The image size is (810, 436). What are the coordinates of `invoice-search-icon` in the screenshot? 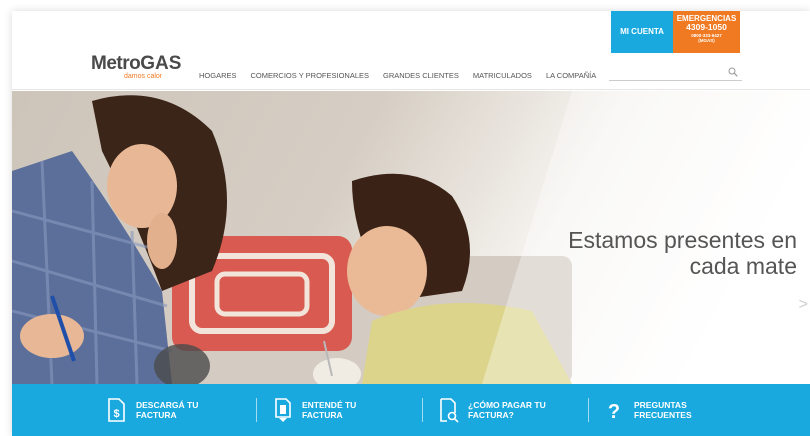 It's located at (449, 410).